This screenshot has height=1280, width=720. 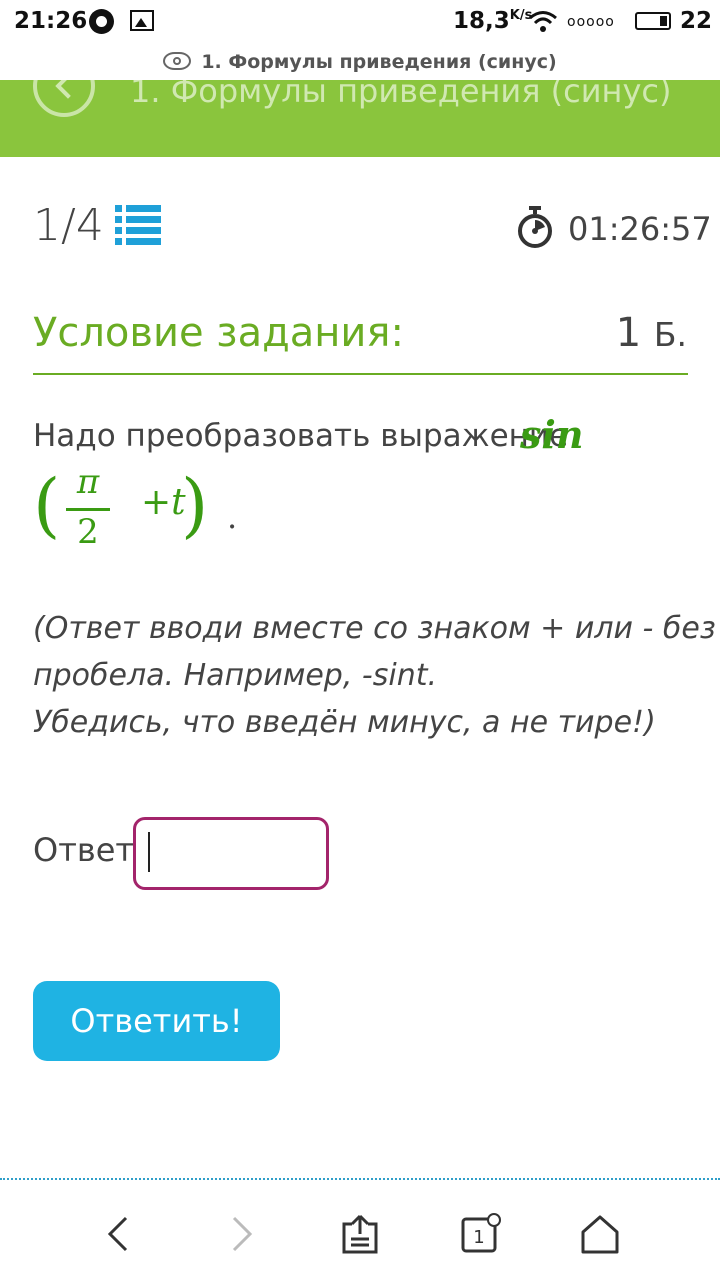 I want to click on fraction-numerator: π, so click(x=88, y=482).